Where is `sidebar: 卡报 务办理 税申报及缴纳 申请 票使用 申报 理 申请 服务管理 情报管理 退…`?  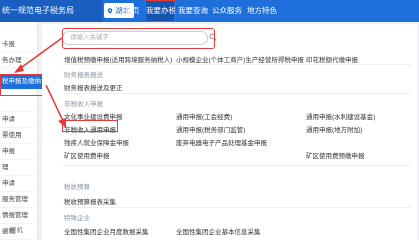 sidebar: 卡报 务办理 税申报及缴纳 申请 票使用 申报 理 申请 服务管理 情报管理 退… is located at coordinates (22, 131).